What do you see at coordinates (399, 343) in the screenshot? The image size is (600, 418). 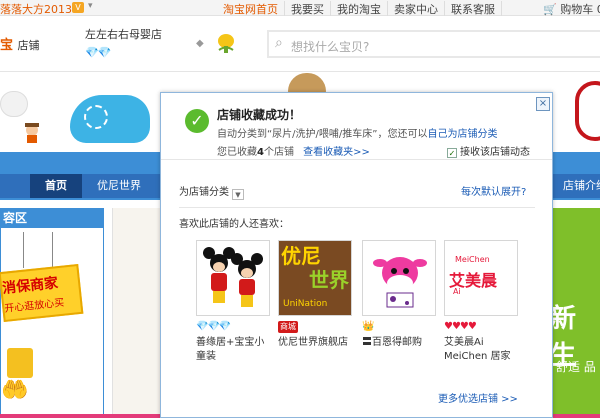 I see `shop-name-link: 〓百恩得邮购` at bounding box center [399, 343].